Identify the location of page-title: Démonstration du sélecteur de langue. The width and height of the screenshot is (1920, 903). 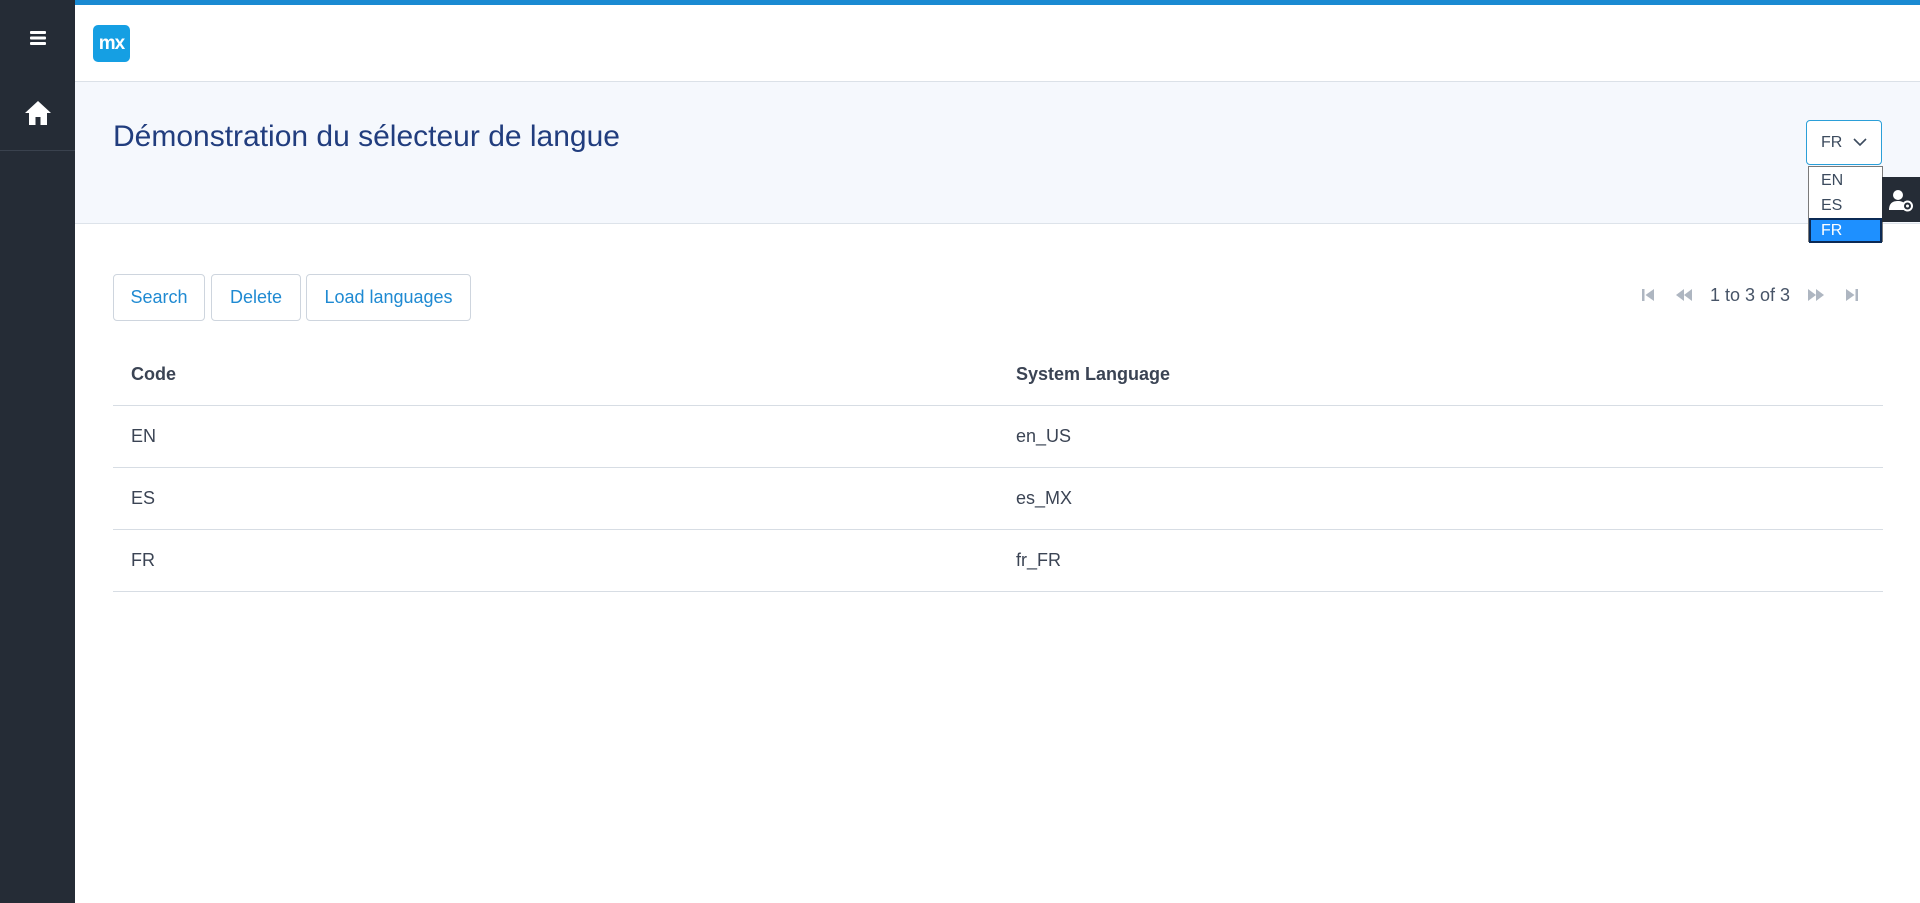
(366, 136).